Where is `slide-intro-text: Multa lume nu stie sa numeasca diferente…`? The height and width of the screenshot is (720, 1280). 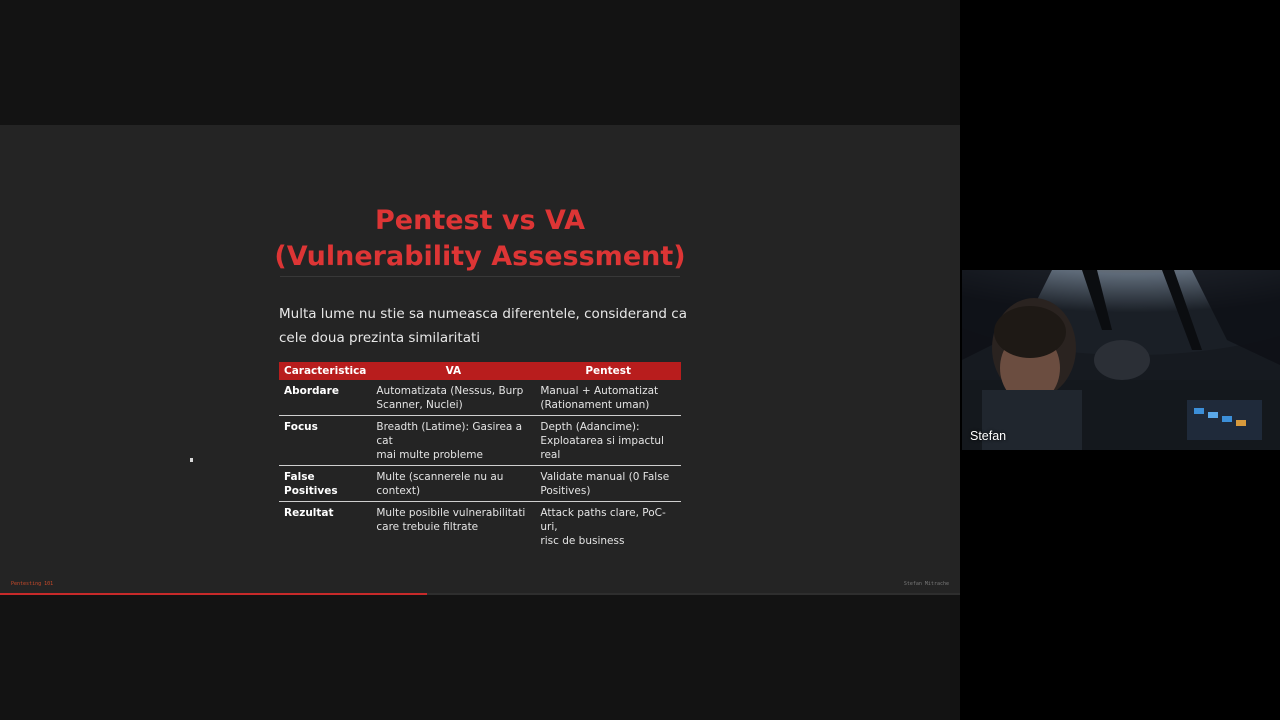 slide-intro-text: Multa lume nu stie sa numeasca diferente… is located at coordinates (484, 326).